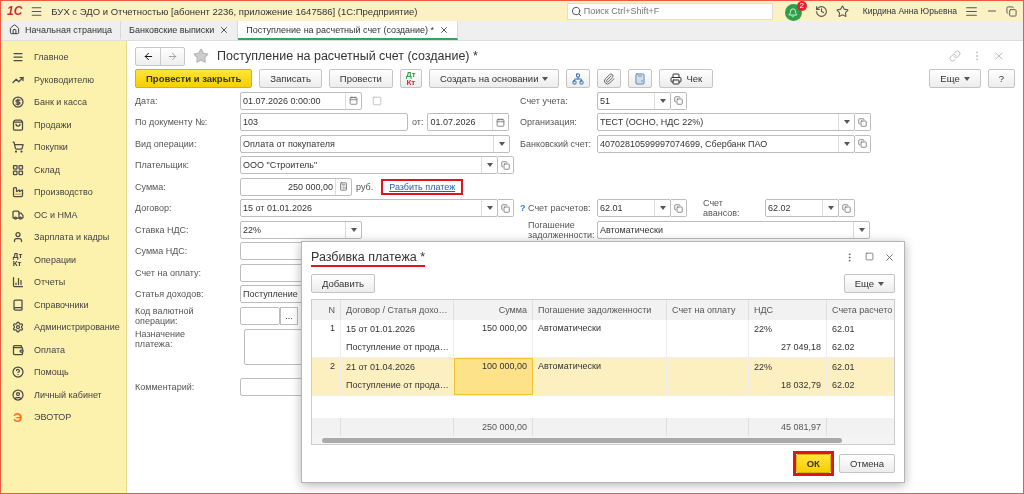 This screenshot has width=1024, height=494. I want to click on field-label: Назначение платежа:, so click(160, 338).